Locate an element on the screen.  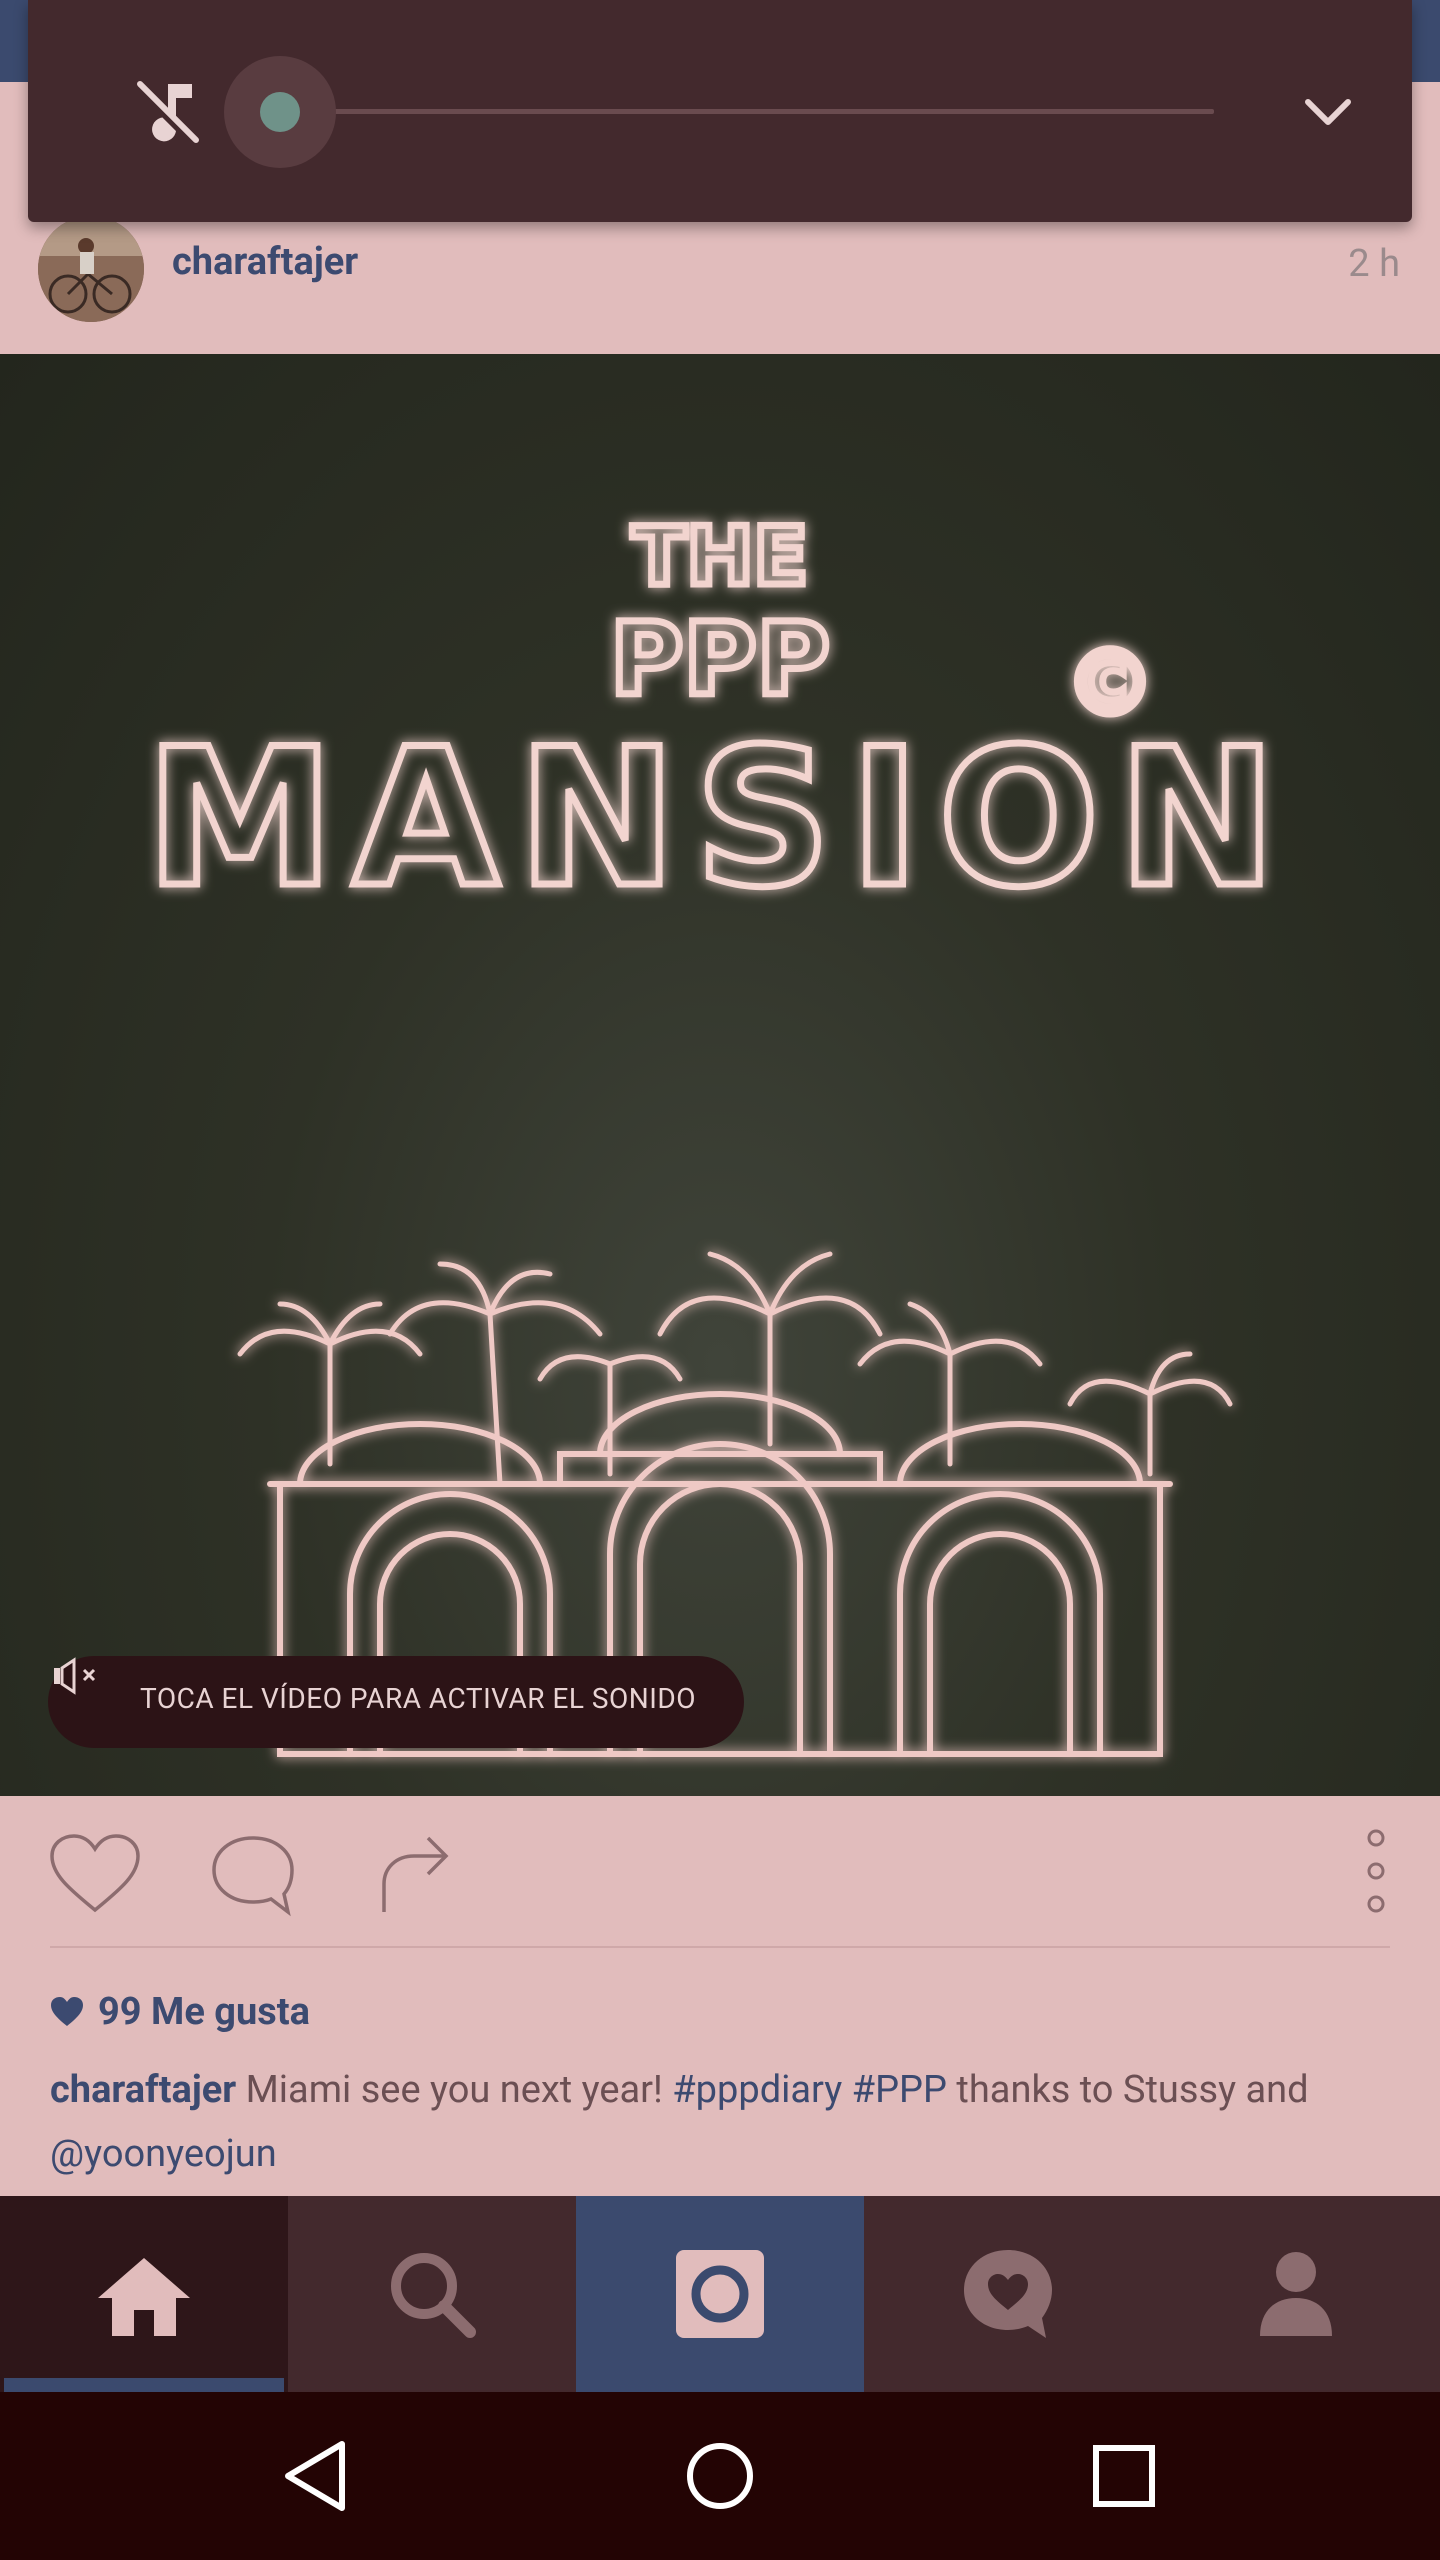
caption-username: charaftajer is located at coordinates (143, 2090).